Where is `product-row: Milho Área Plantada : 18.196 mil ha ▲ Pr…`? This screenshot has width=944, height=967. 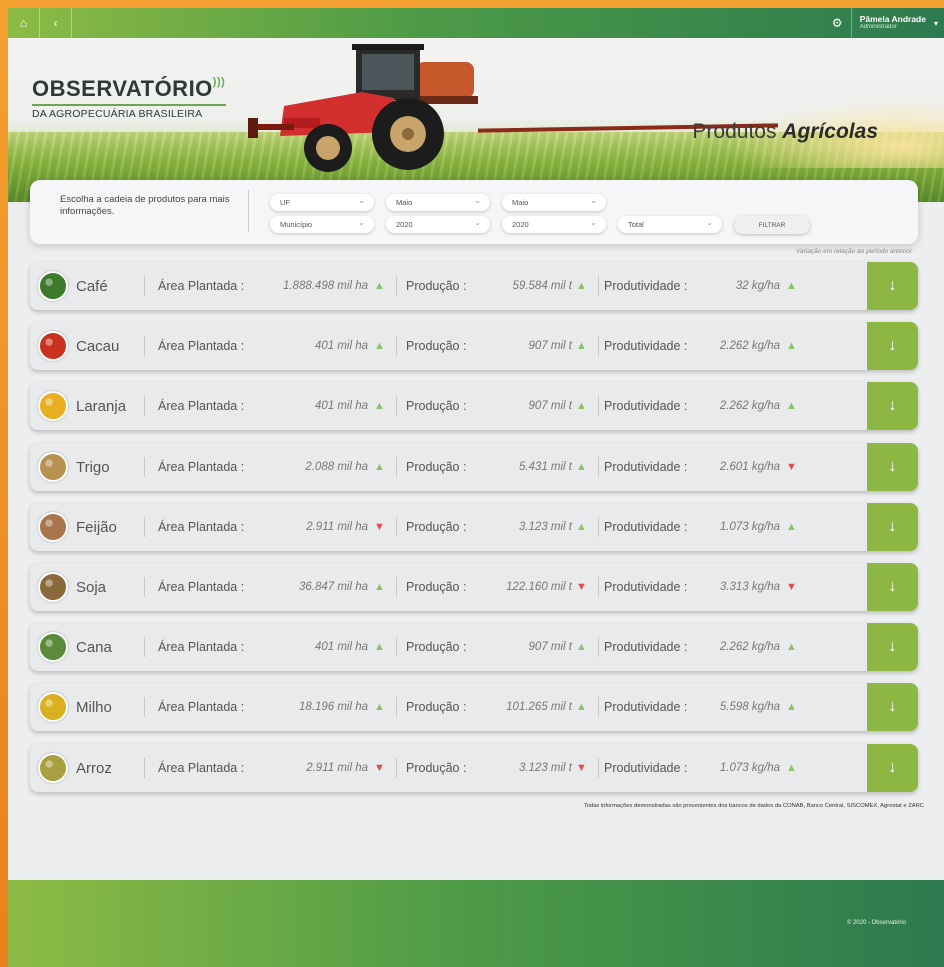 product-row: Milho Área Plantada : 18.196 mil ha ▲ Pr… is located at coordinates (474, 707).